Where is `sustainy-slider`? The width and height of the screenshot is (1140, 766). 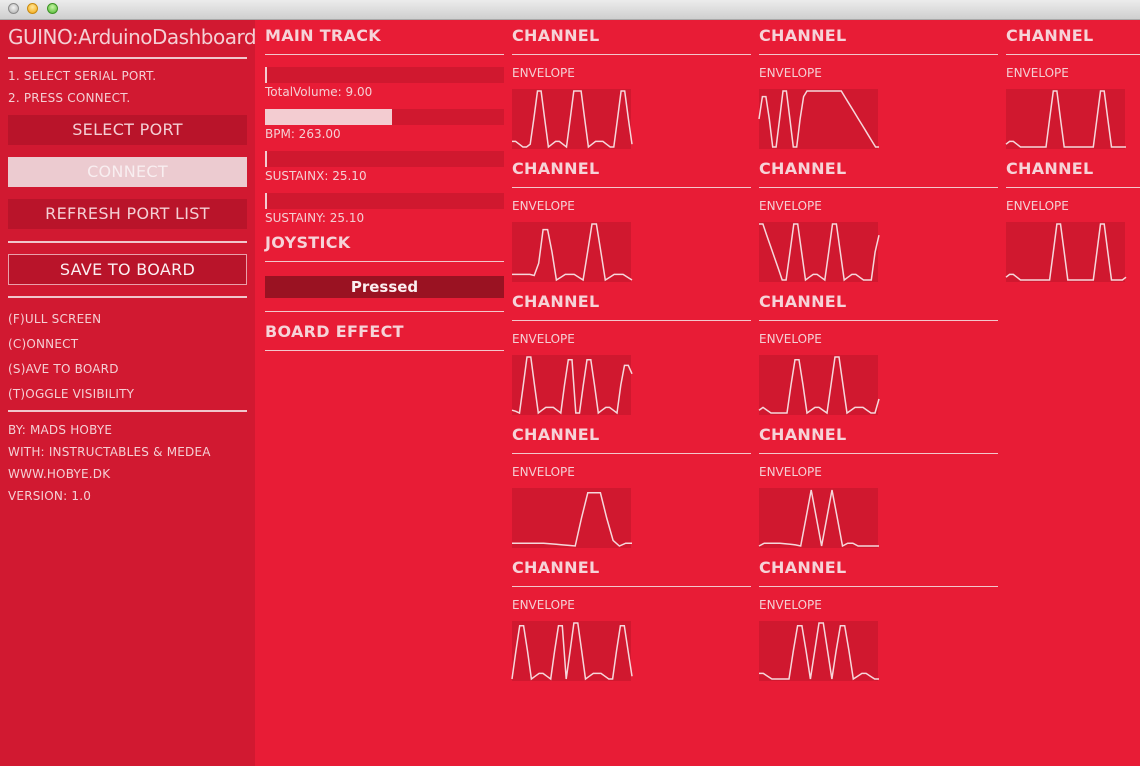 sustainy-slider is located at coordinates (384, 201).